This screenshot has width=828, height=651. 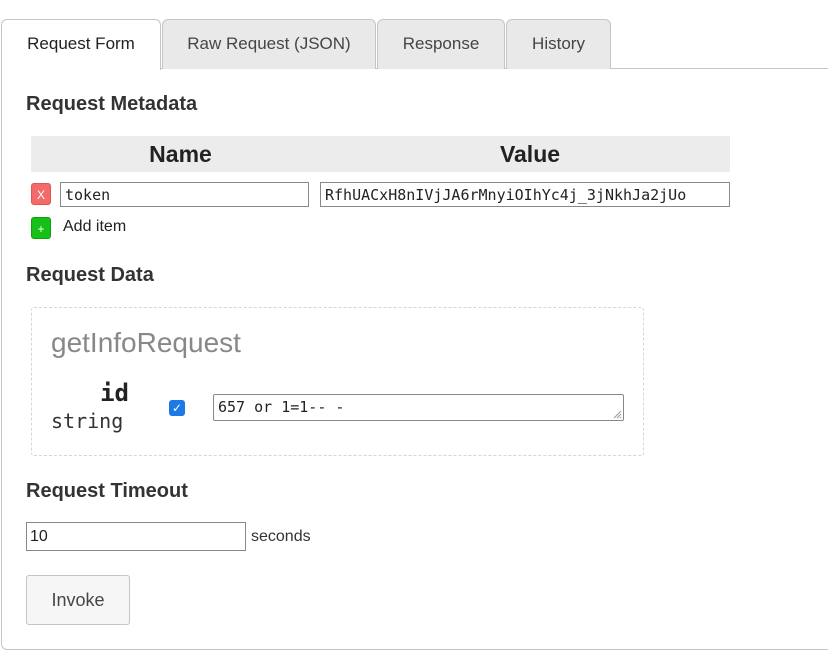 I want to click on field-value-textarea: 657 or 1=1-- -, so click(x=418, y=407).